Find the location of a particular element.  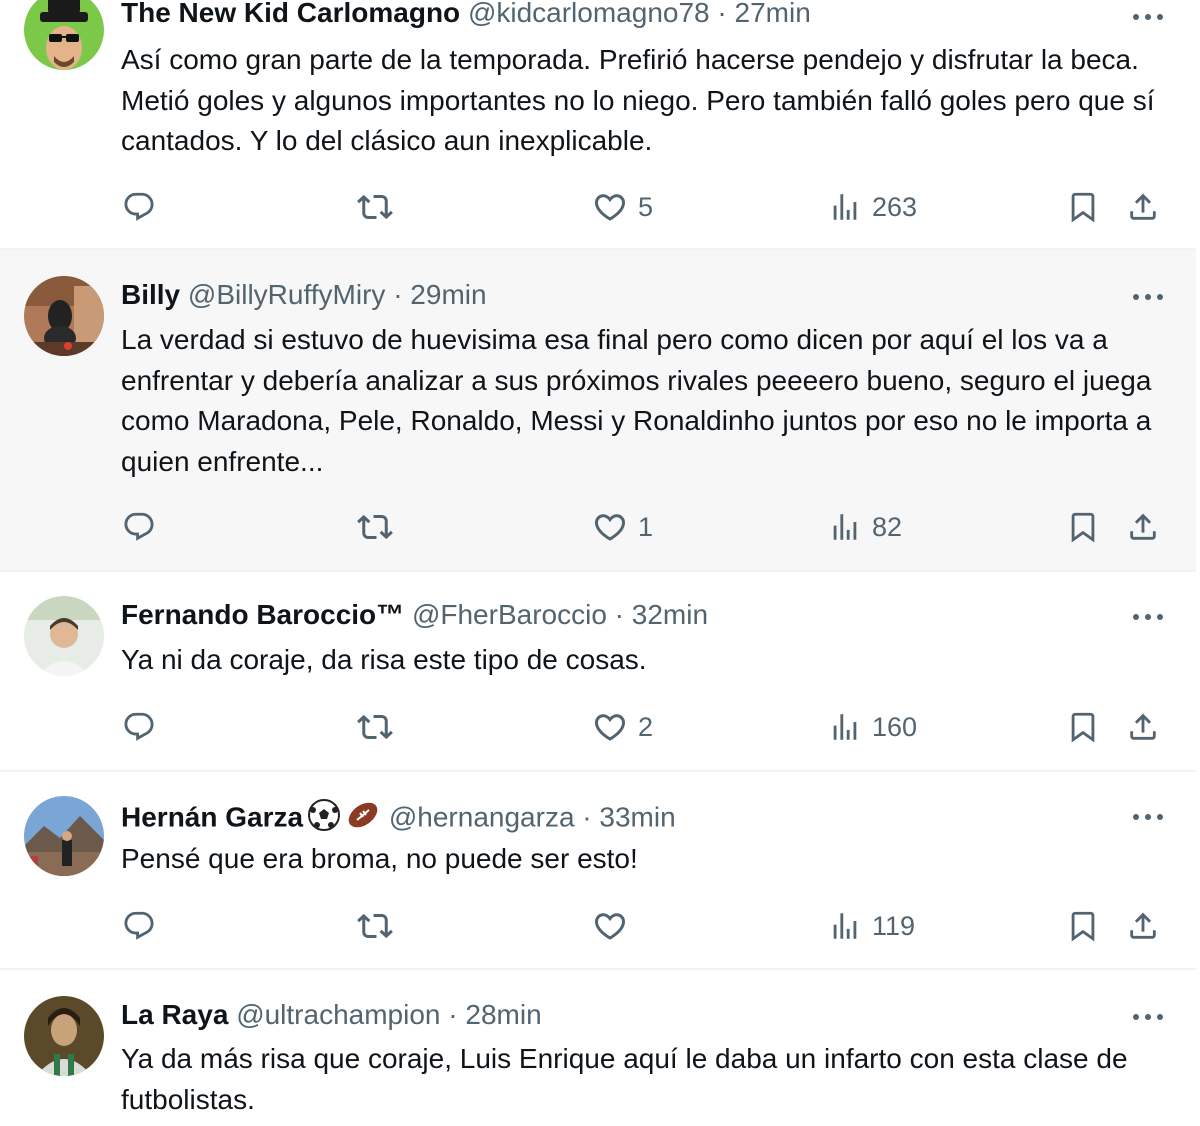

timestamp: 33min is located at coordinates (637, 816).